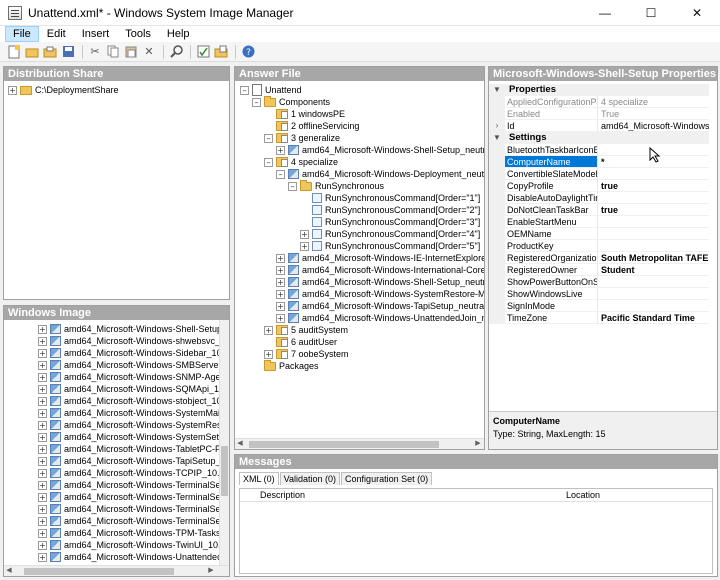 Image resolution: width=720 pixels, height=580 pixels. What do you see at coordinates (133, 365) in the screenshot?
I see `list-item: + amd64_Microsoft-Windows-SMBServer_1` at bounding box center [133, 365].